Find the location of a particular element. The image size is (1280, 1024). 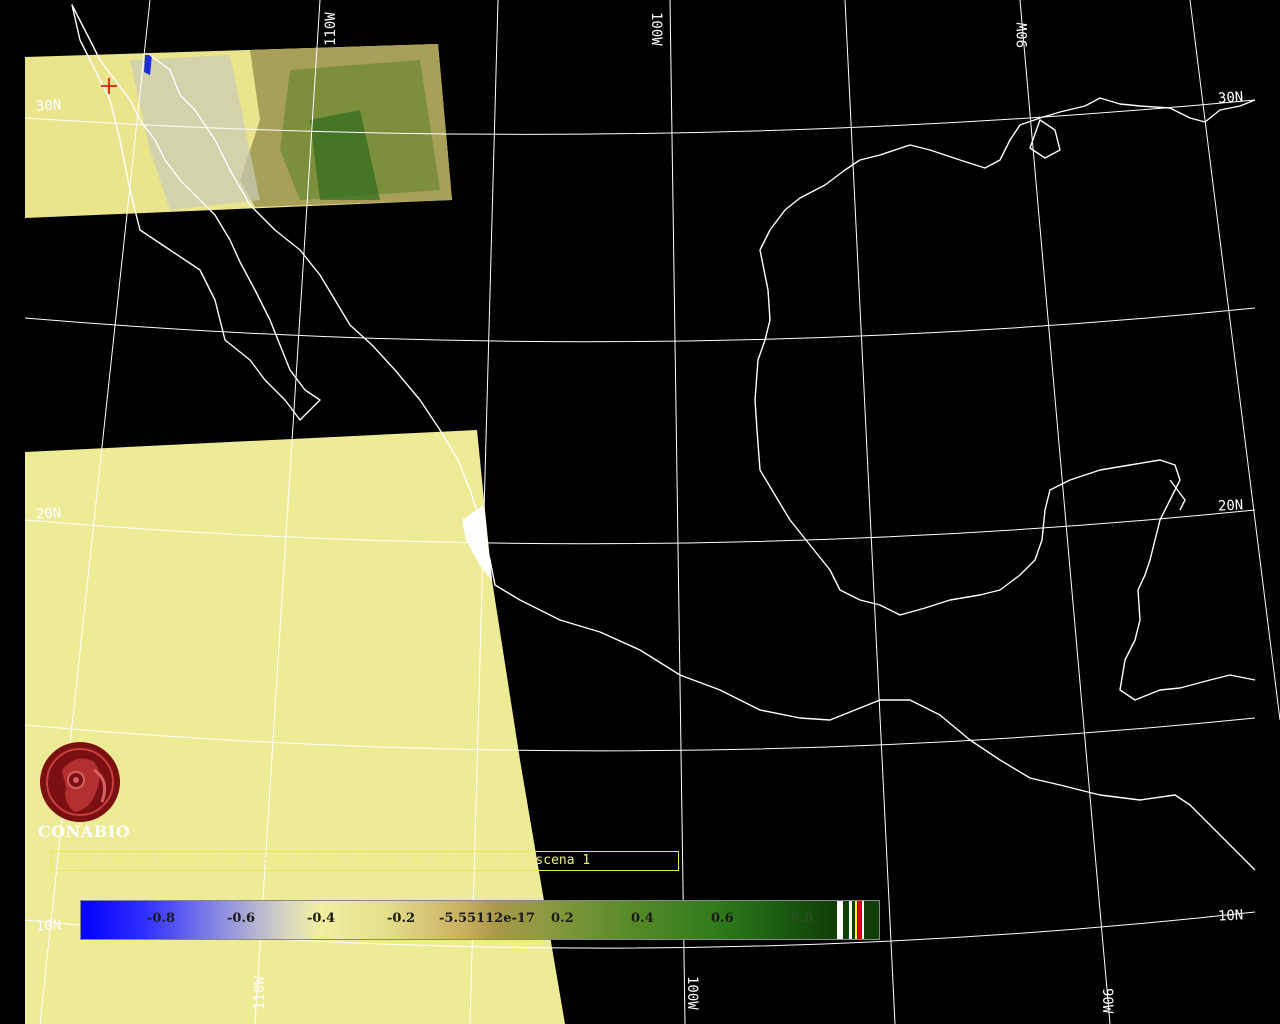

colorbar-tick: -0.6 is located at coordinates (241, 918).